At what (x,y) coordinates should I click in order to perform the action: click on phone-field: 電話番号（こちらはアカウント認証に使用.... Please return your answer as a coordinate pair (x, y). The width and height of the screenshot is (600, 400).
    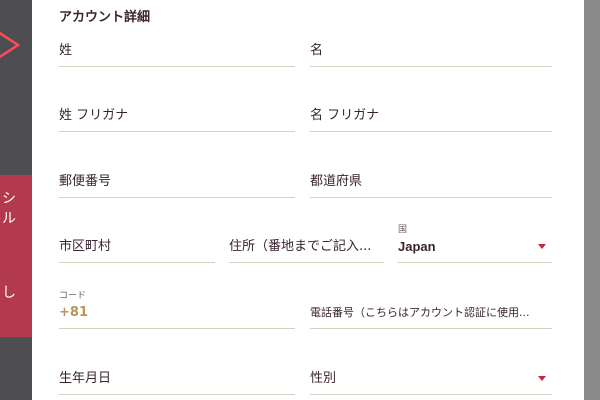
    Looking at the image, I should click on (431, 310).